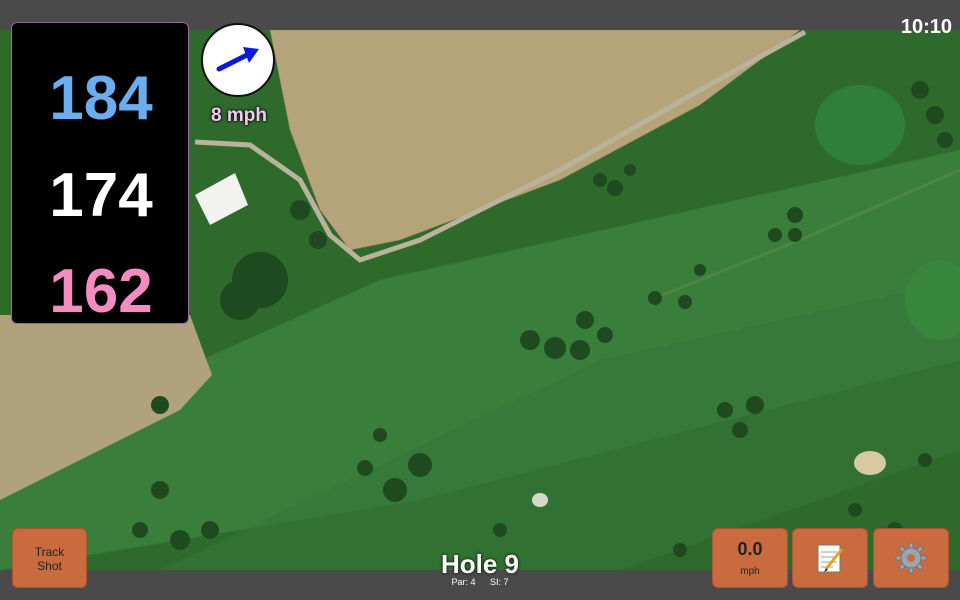  What do you see at coordinates (49, 566) in the screenshot?
I see `track-shot-label-line2: Shot` at bounding box center [49, 566].